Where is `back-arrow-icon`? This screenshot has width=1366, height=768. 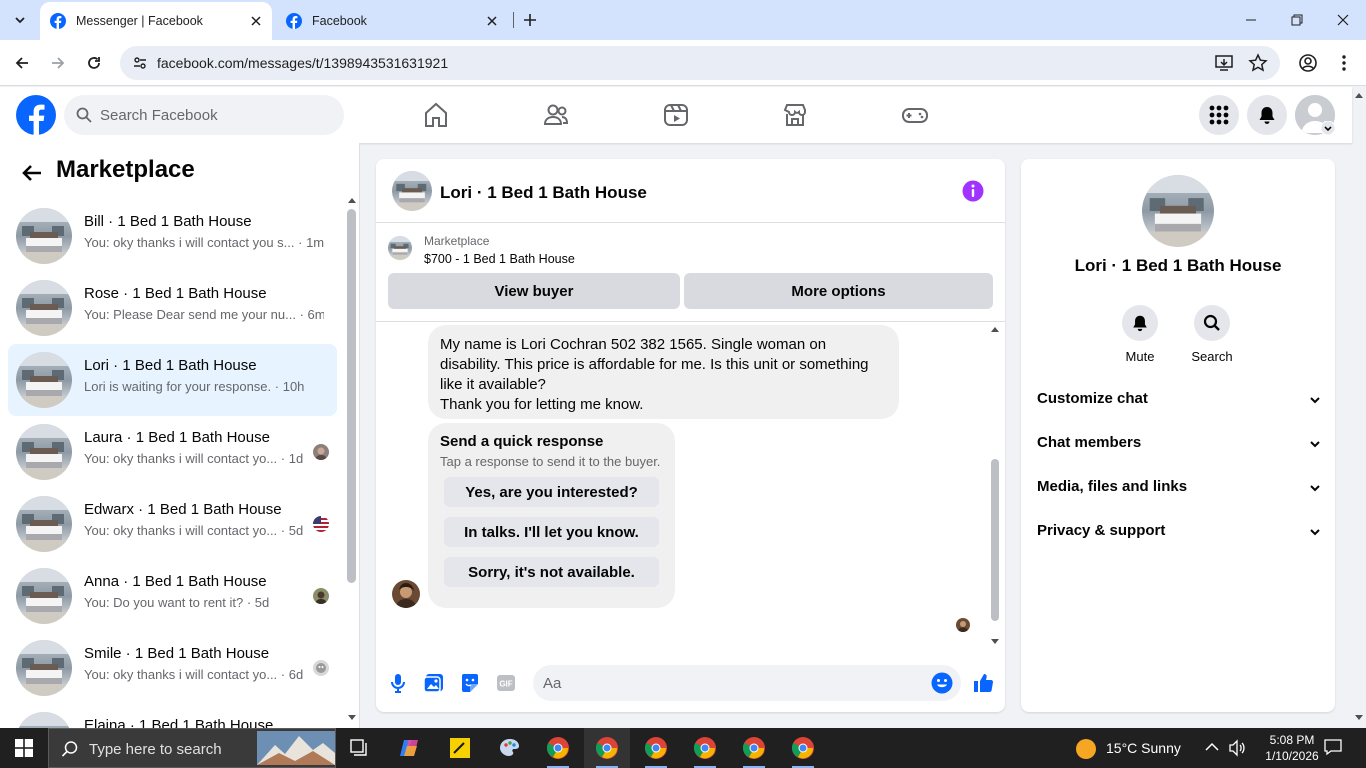 back-arrow-icon is located at coordinates (32, 173).